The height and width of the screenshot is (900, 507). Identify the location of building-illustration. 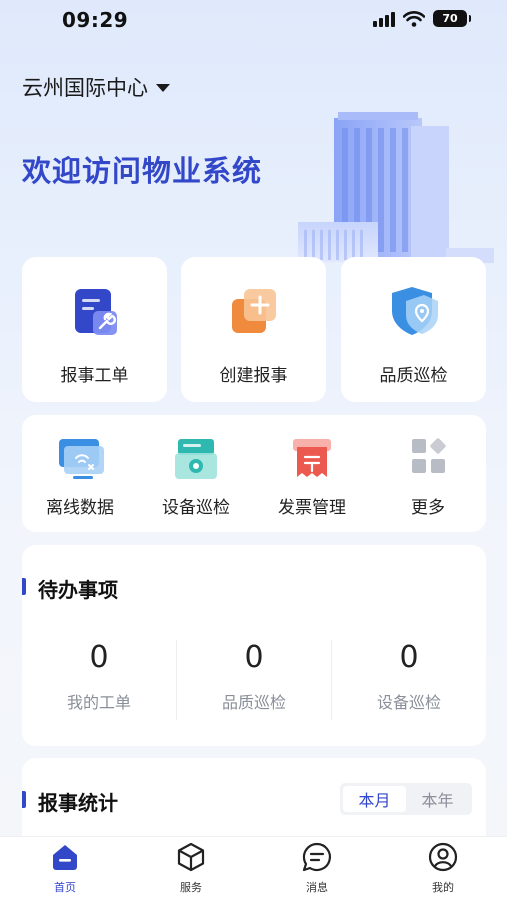
(396, 187).